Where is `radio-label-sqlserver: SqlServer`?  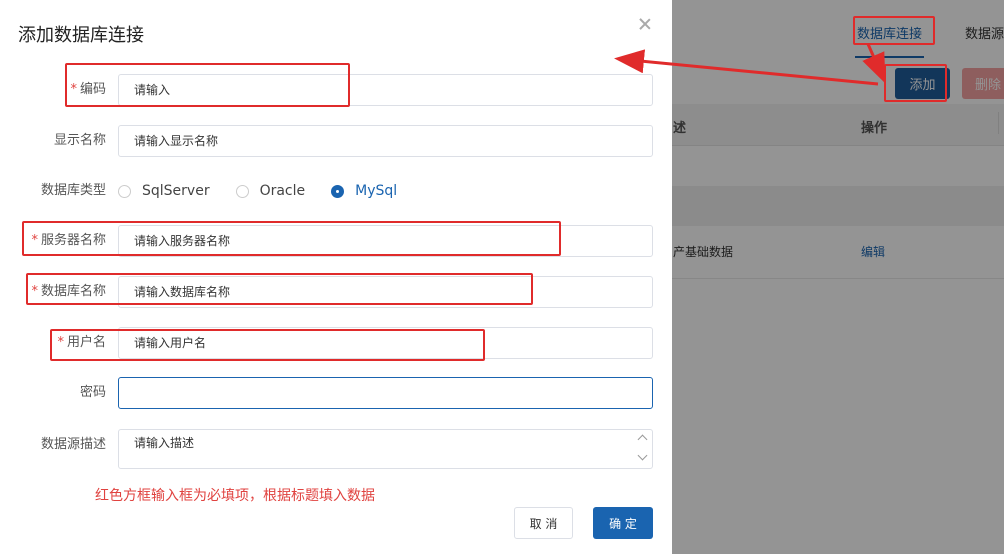 radio-label-sqlserver: SqlServer is located at coordinates (176, 191).